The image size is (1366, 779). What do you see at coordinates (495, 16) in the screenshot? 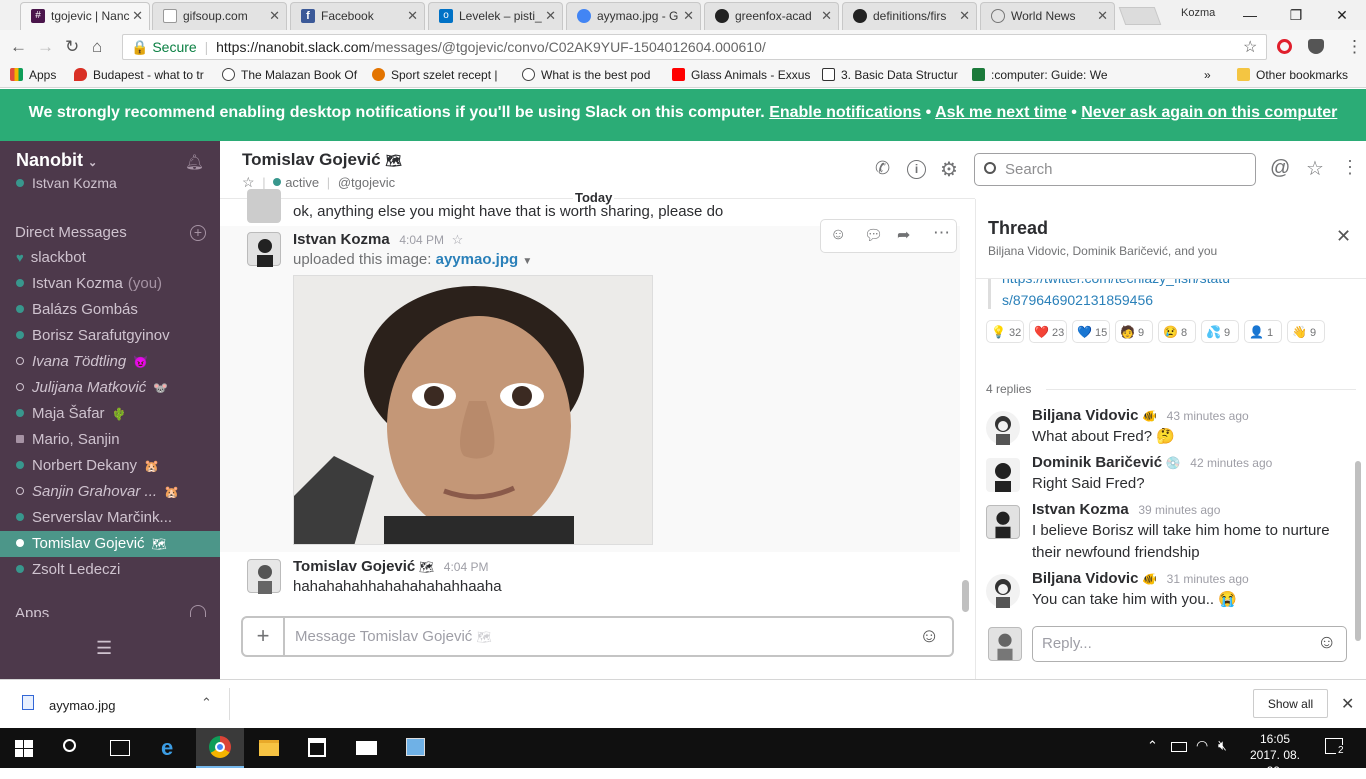
I see `browser-tab: o Levelek – pisti_ ✕` at bounding box center [495, 16].